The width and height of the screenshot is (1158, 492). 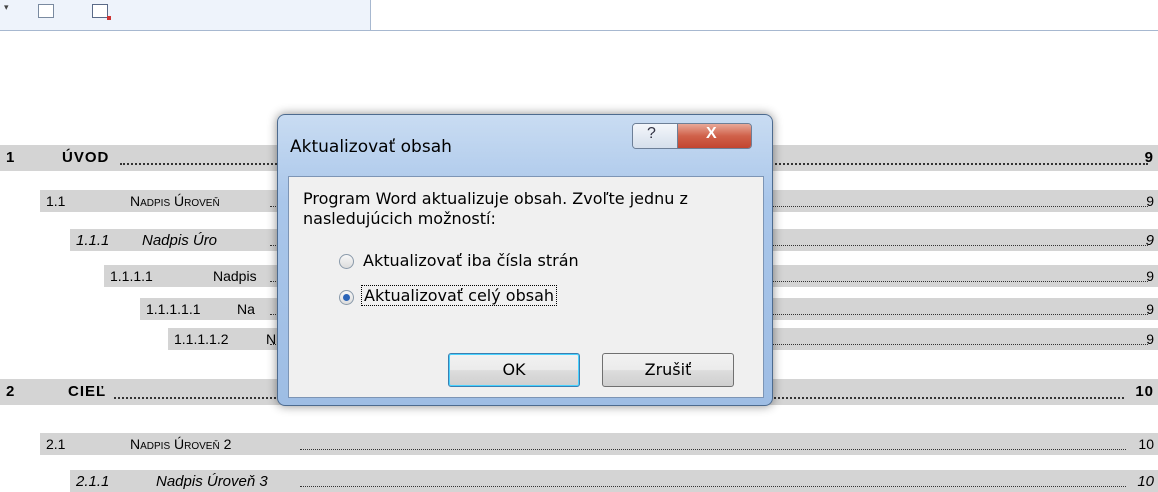 What do you see at coordinates (86, 157) in the screenshot?
I see `toc-entry-title: ÚVOD` at bounding box center [86, 157].